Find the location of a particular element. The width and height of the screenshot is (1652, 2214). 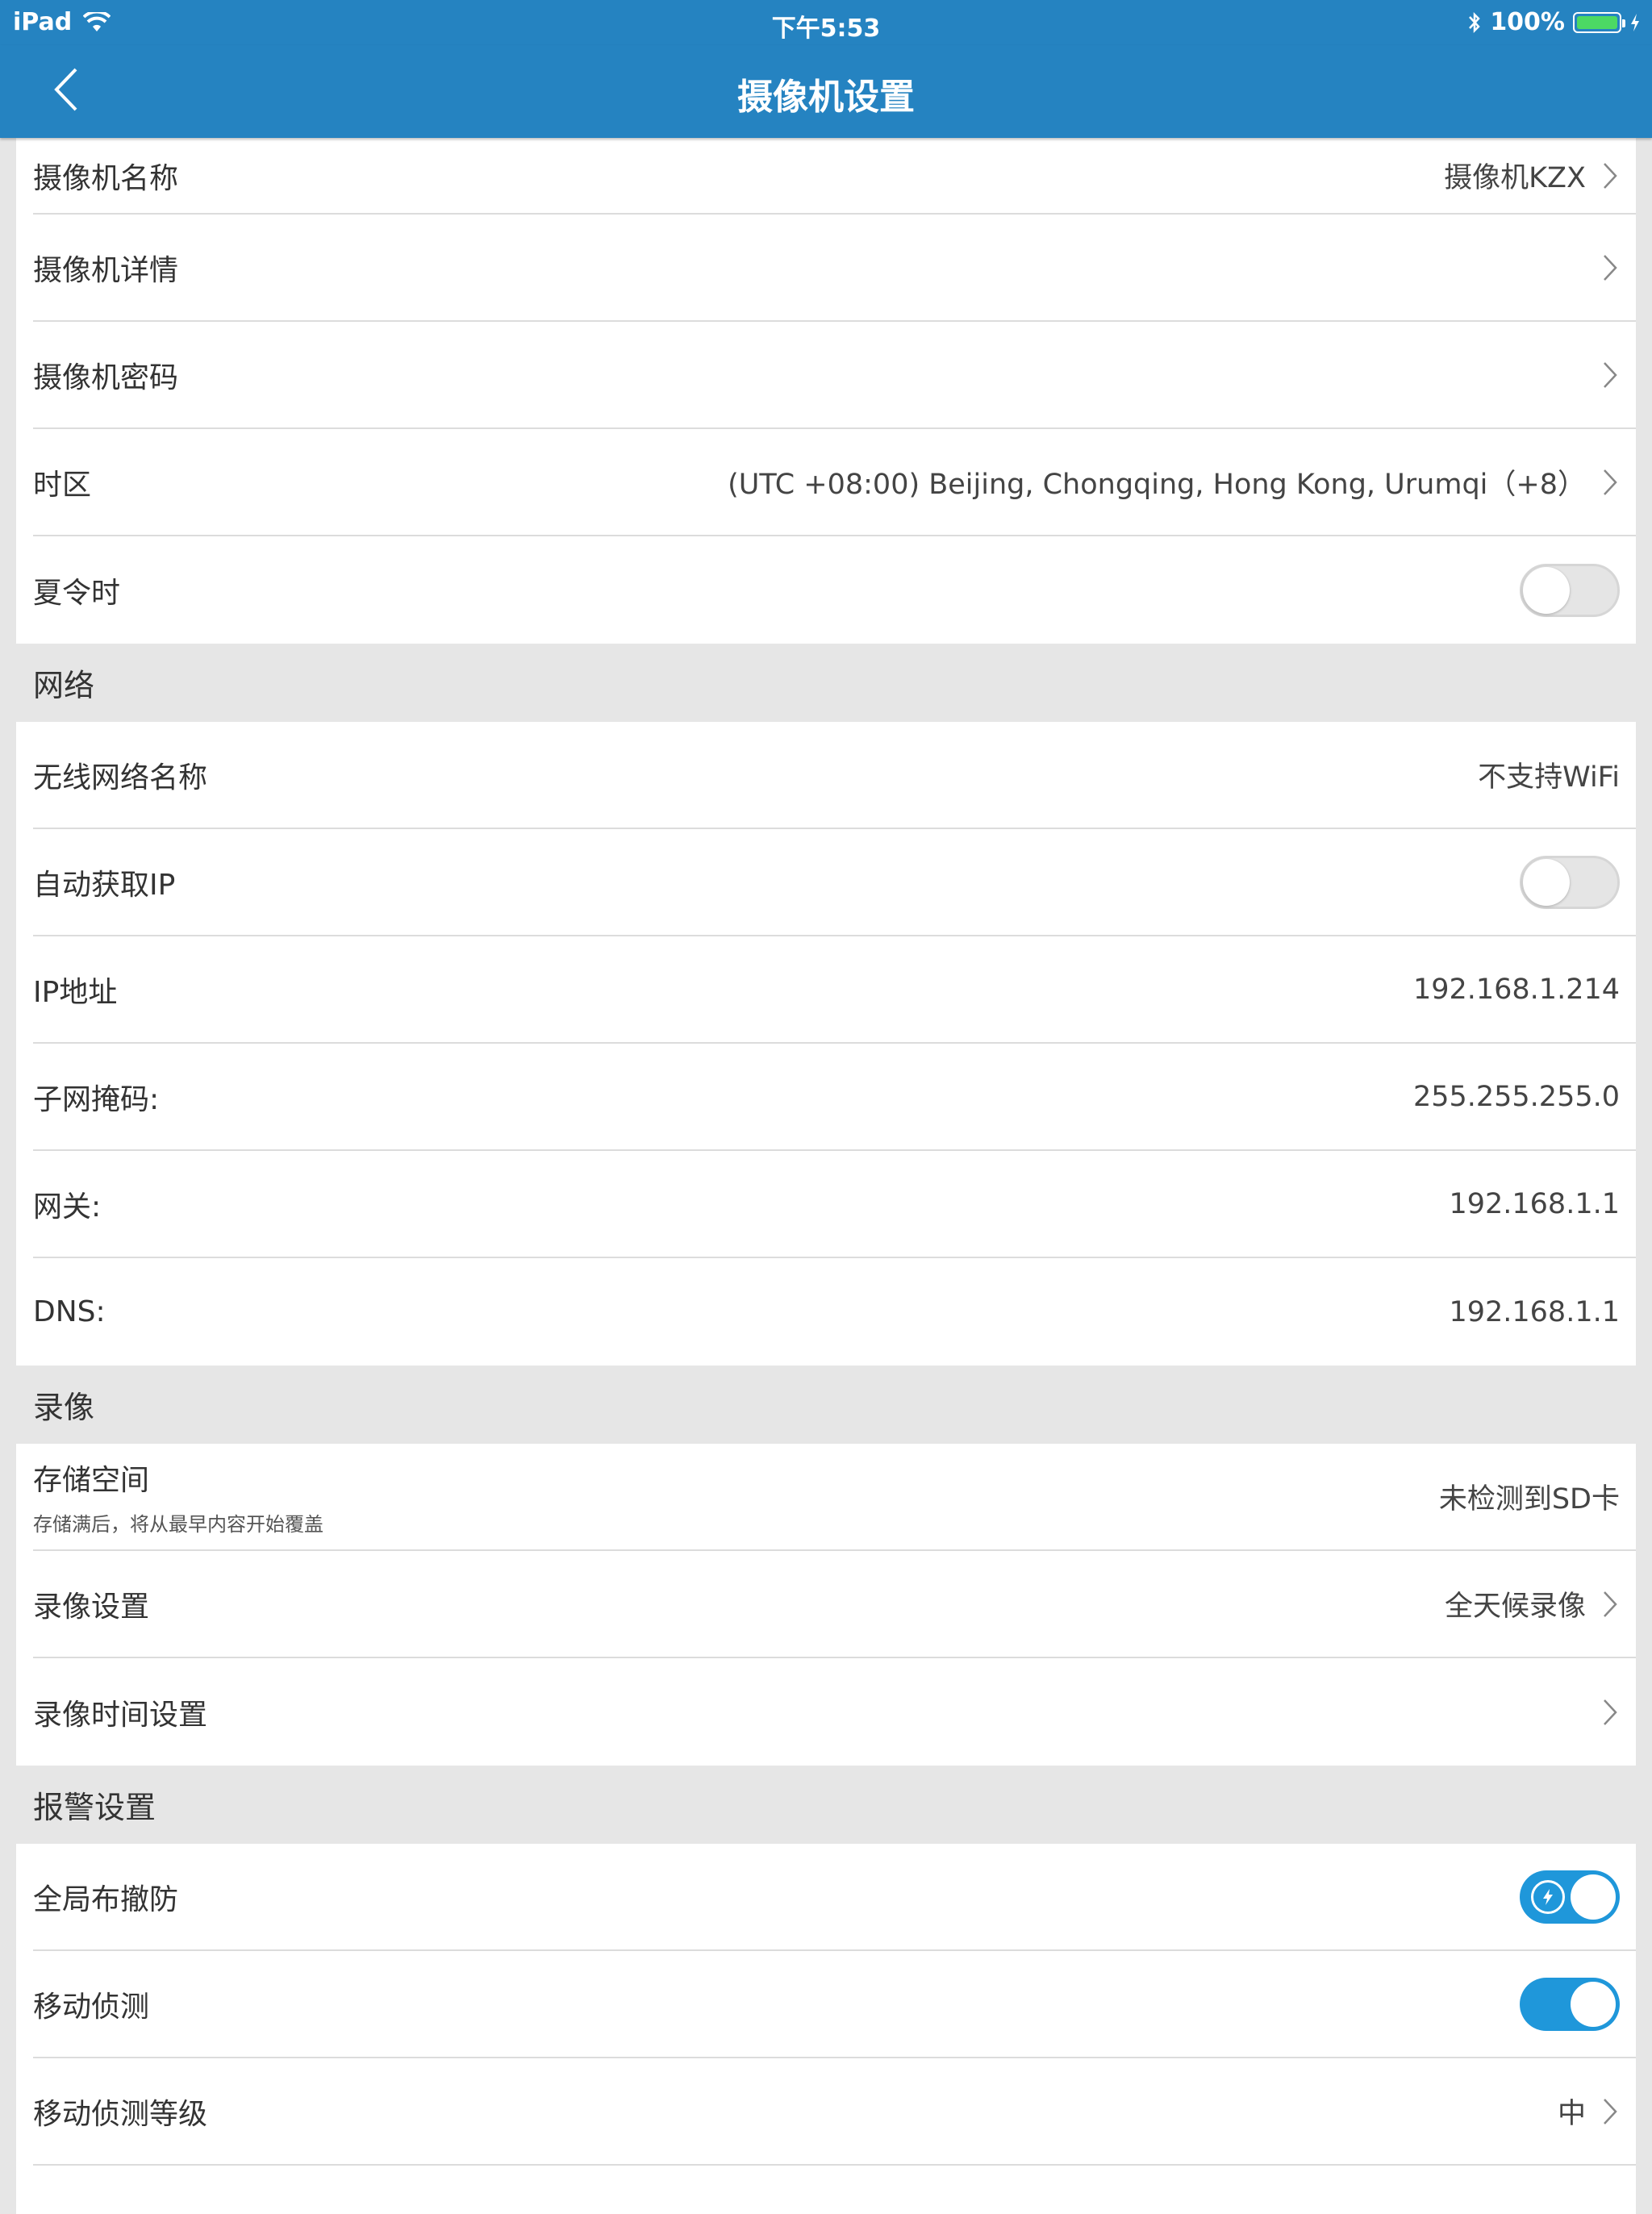

wifi-name-row: 无线网络名称 不支持WiFi is located at coordinates (834, 775).